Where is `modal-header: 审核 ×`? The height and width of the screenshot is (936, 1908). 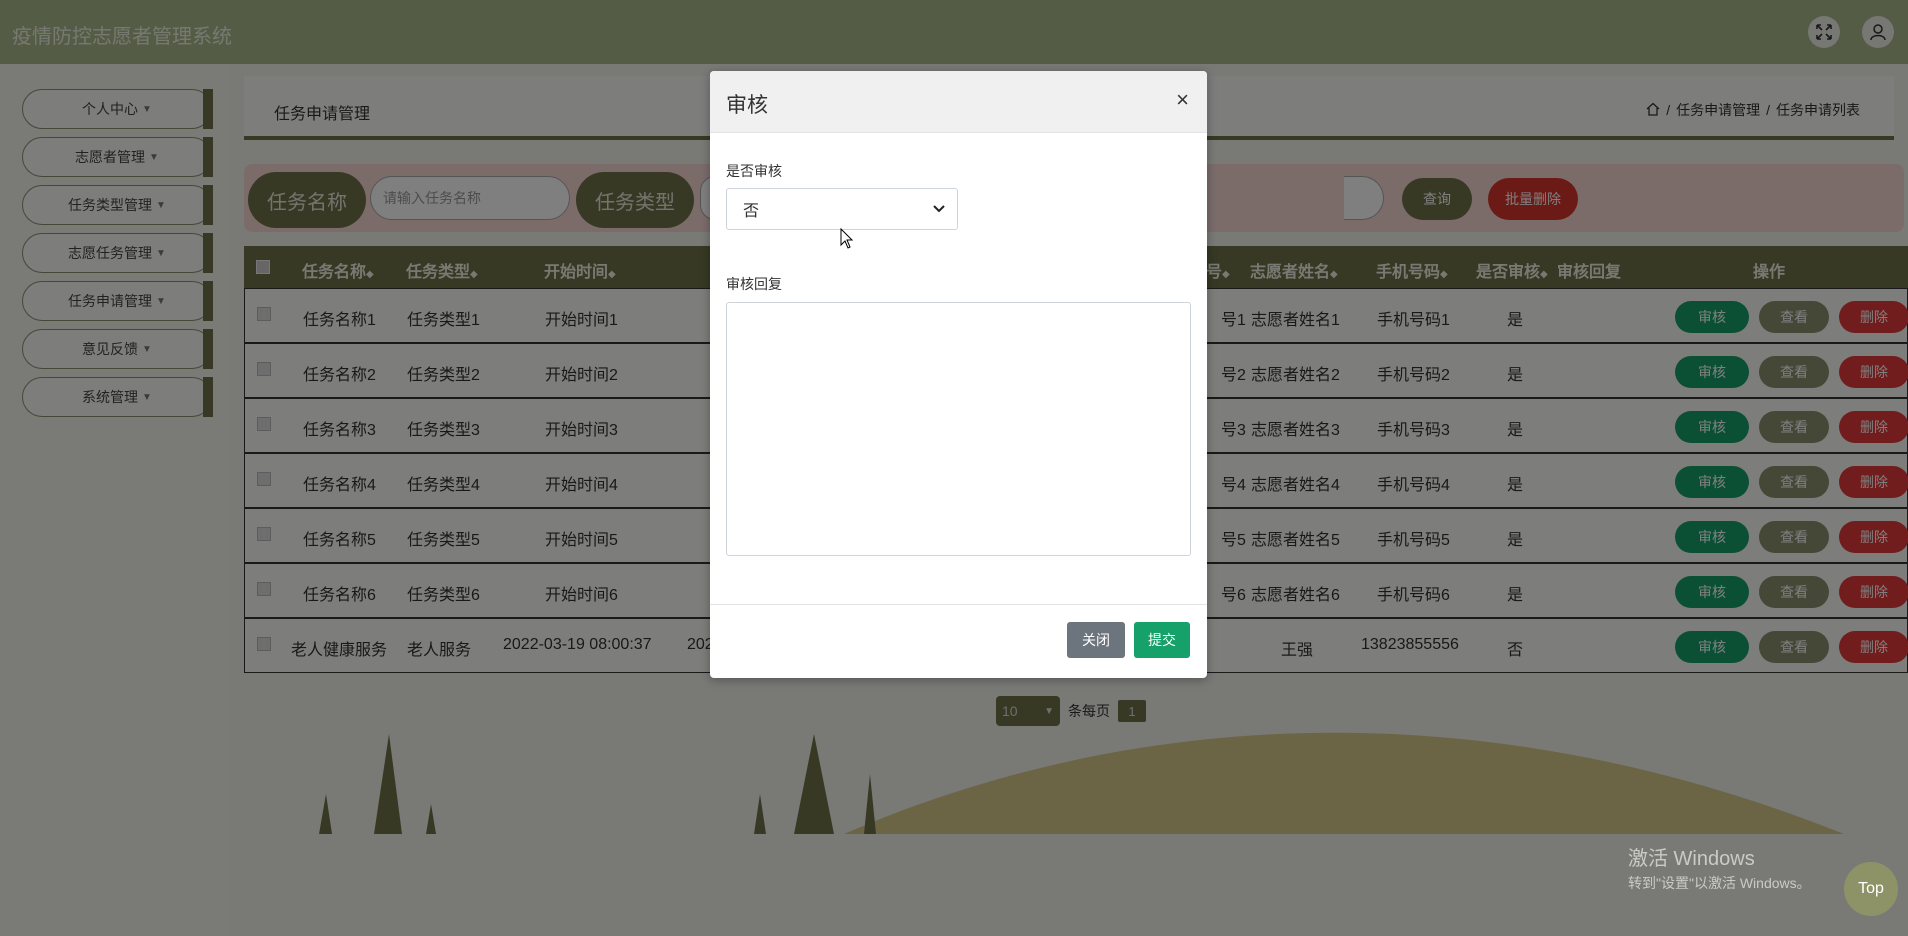 modal-header: 审核 × is located at coordinates (958, 102).